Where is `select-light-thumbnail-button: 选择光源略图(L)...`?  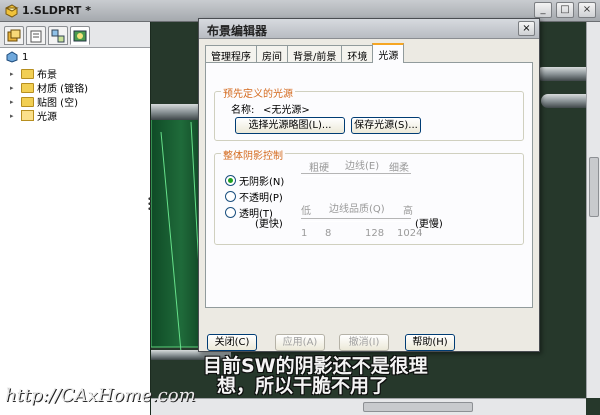 select-light-thumbnail-button: 选择光源略图(L)... is located at coordinates (290, 125).